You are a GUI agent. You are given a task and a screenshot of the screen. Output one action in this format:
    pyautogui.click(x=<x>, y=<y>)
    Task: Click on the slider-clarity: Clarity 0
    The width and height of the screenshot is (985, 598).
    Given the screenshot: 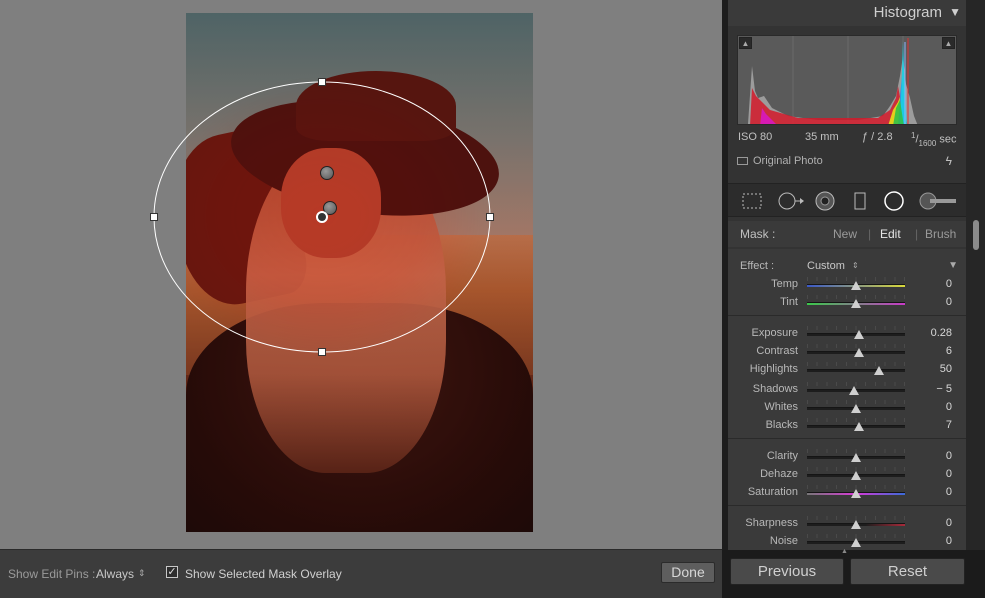 What is the action you would take?
    pyautogui.click(x=847, y=457)
    